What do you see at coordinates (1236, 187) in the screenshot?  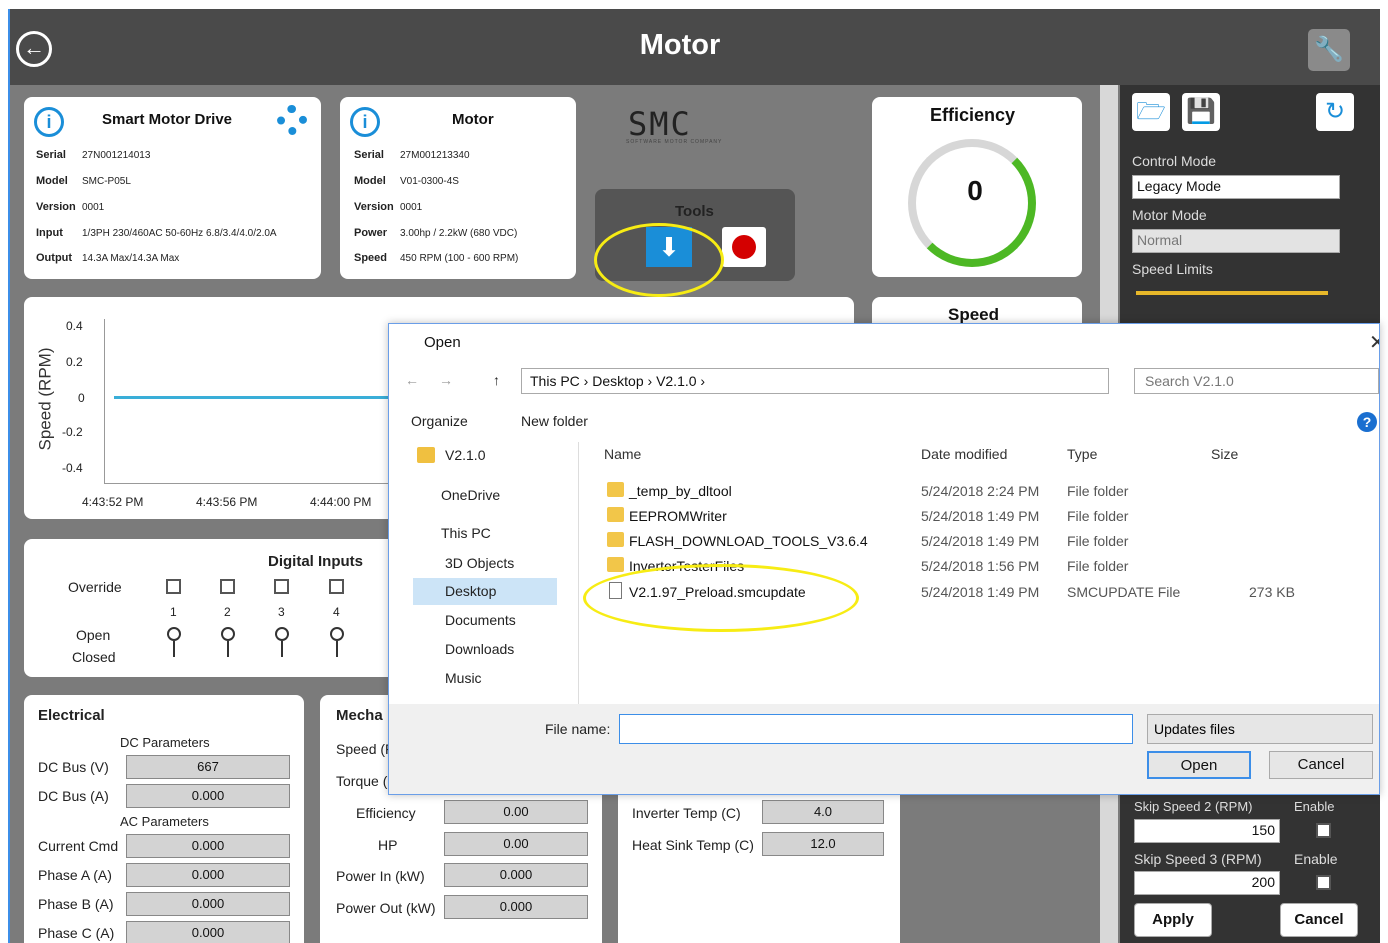 I see `control-mode-select: Legacy Mode` at bounding box center [1236, 187].